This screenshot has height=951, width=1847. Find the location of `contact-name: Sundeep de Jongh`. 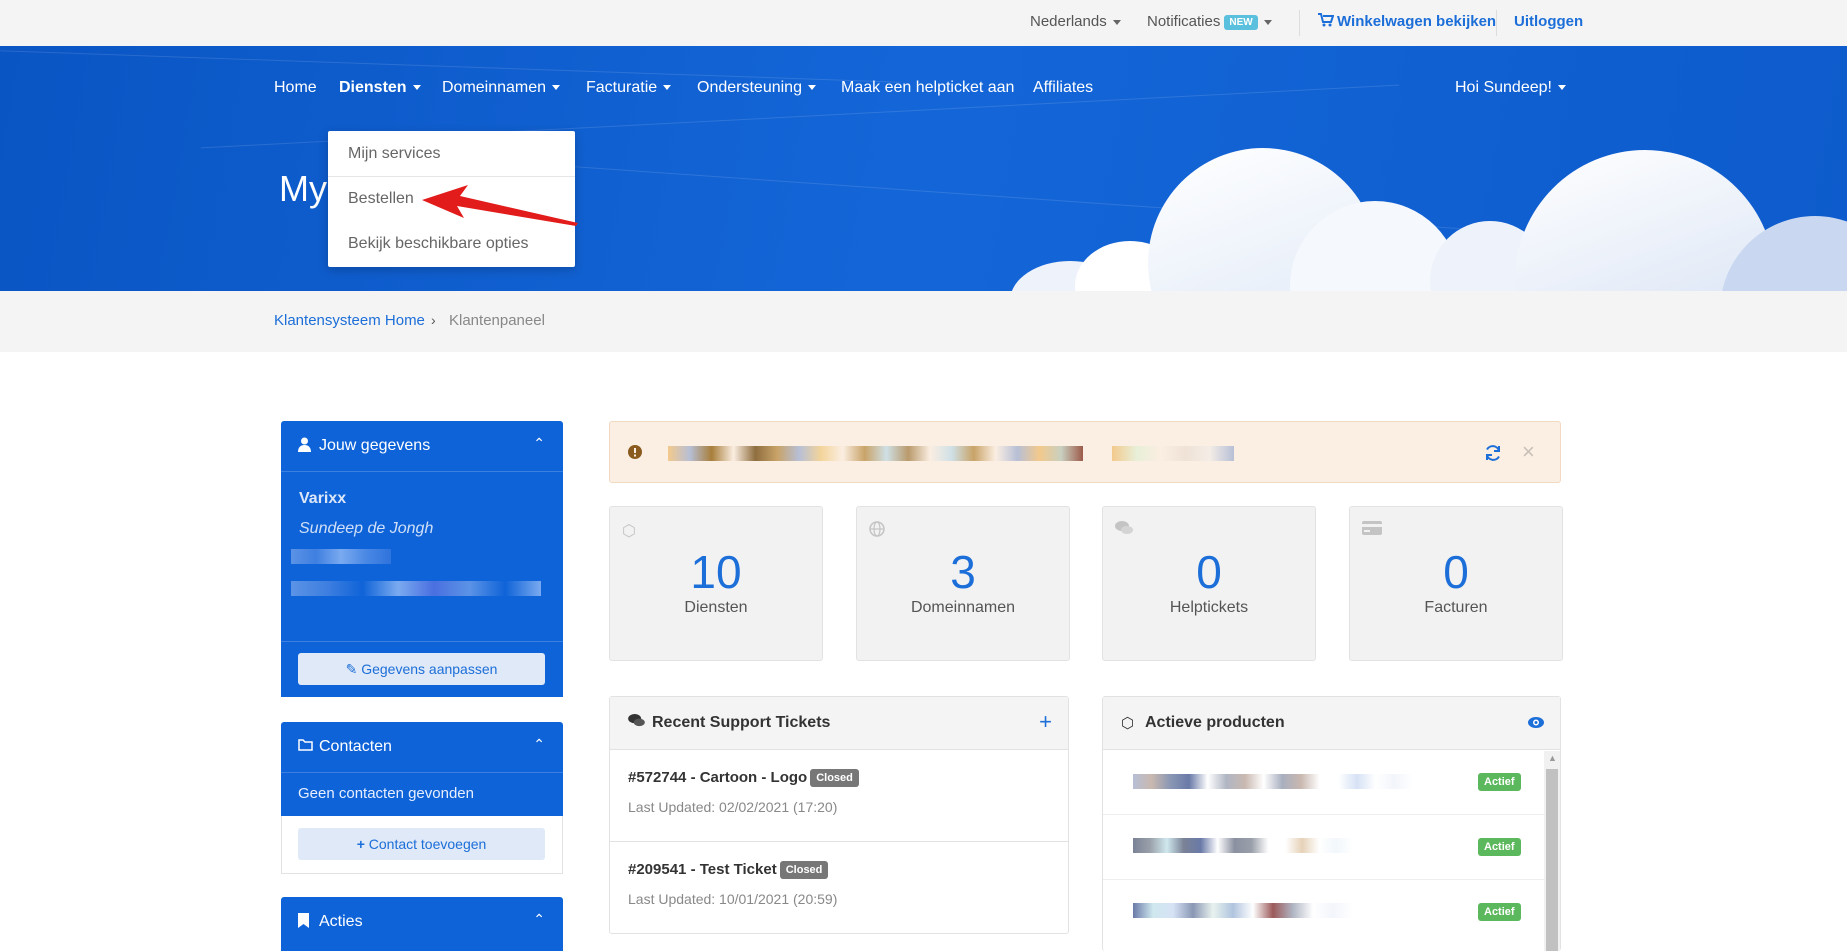

contact-name: Sundeep de Jongh is located at coordinates (366, 528).